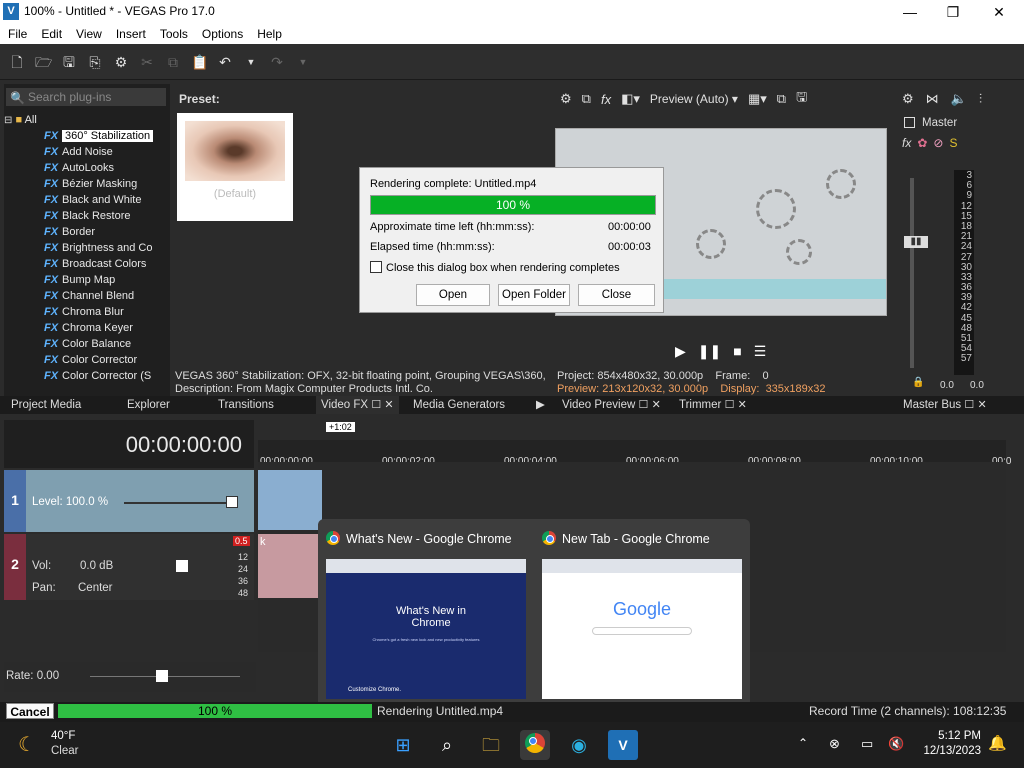 The width and height of the screenshot is (1024, 768). Describe the element at coordinates (948, 751) in the screenshot. I see `clock-date: 12/13/2023` at that location.